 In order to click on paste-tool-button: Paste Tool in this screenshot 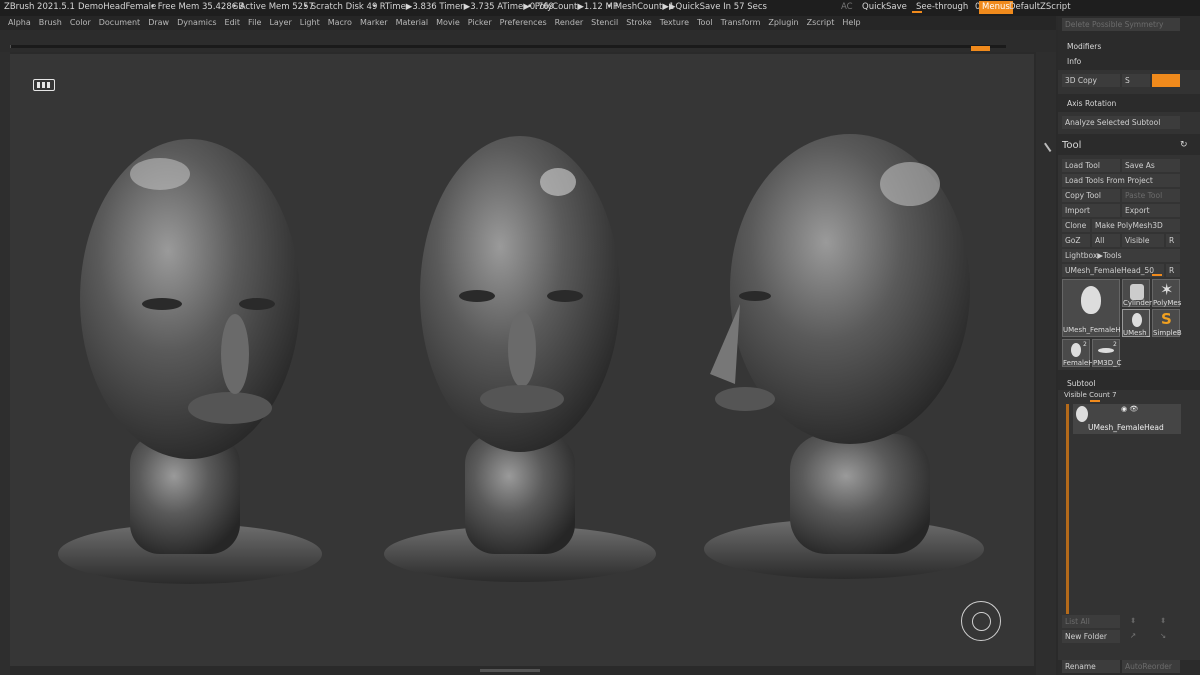, I will do `click(1151, 195)`.